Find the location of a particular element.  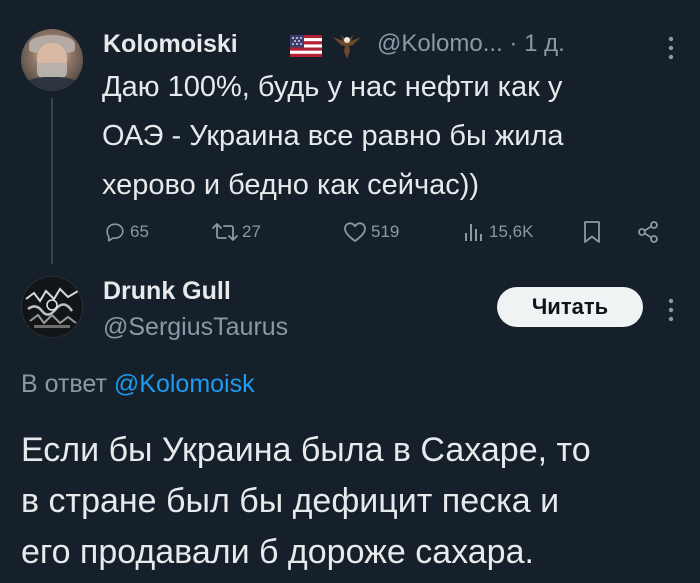

retweet-count: 27 is located at coordinates (251, 231).